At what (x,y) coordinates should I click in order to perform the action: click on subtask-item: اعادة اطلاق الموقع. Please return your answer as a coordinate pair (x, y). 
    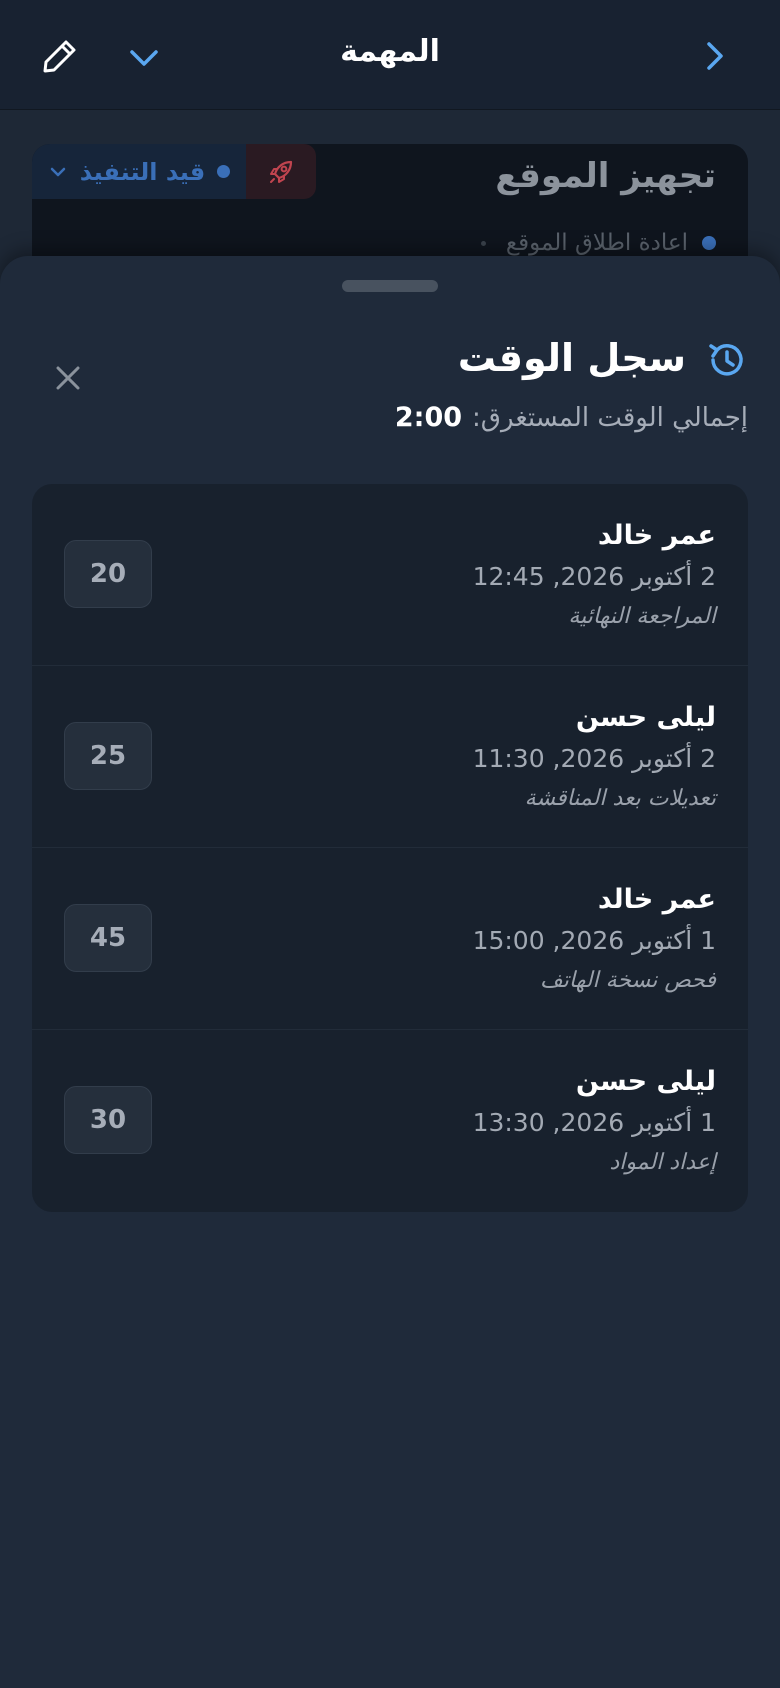
    Looking at the image, I should click on (598, 243).